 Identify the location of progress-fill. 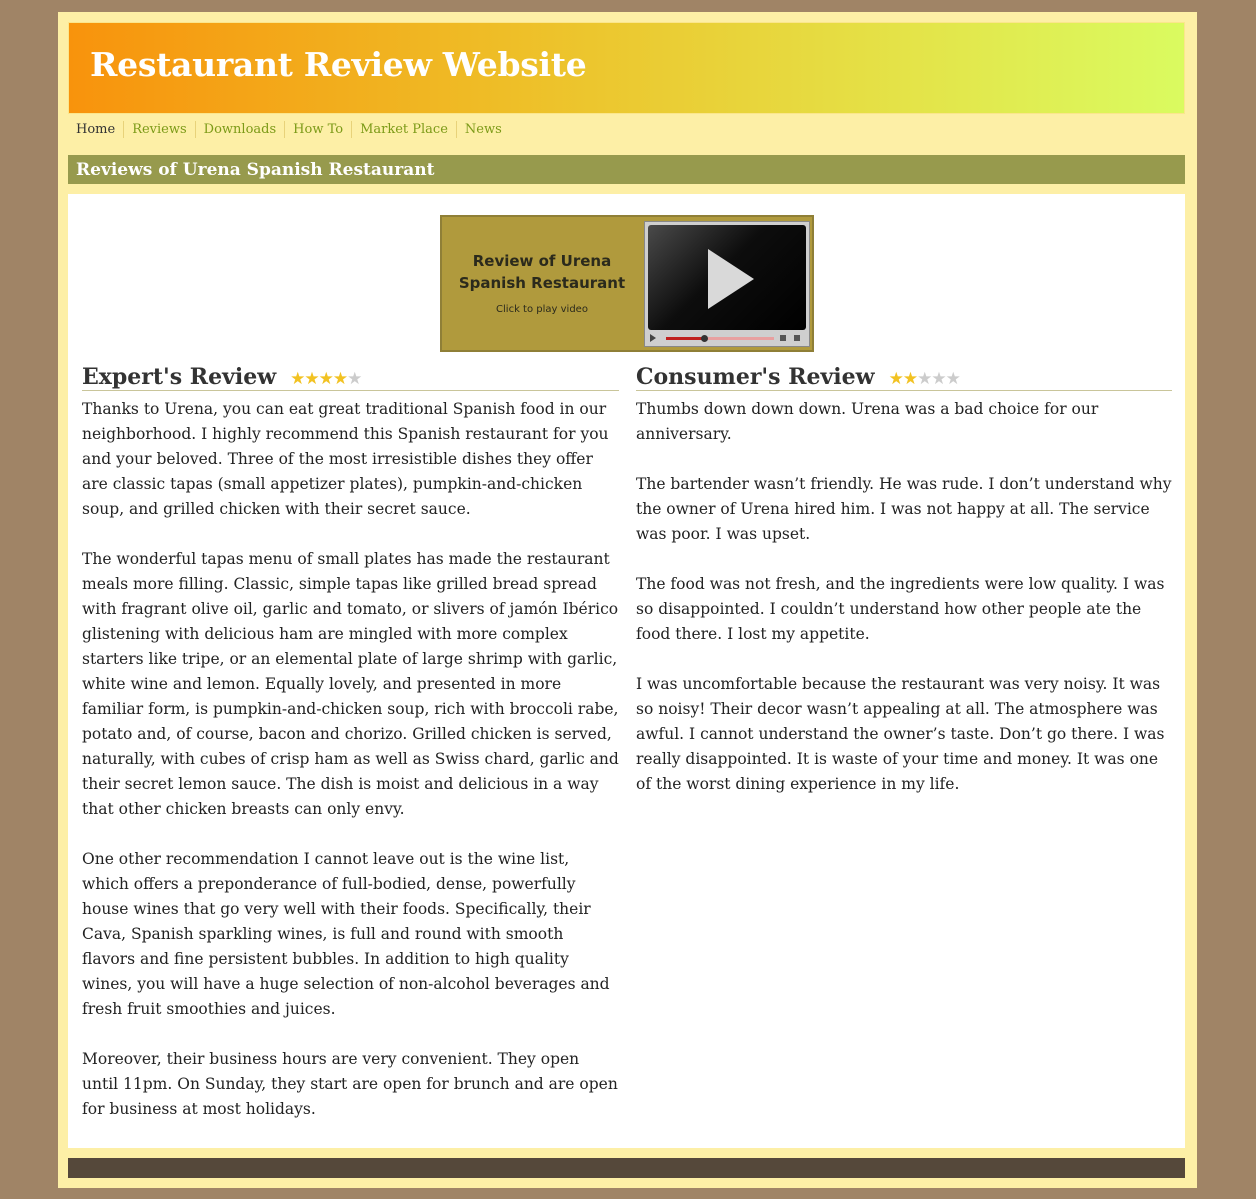
(685, 338).